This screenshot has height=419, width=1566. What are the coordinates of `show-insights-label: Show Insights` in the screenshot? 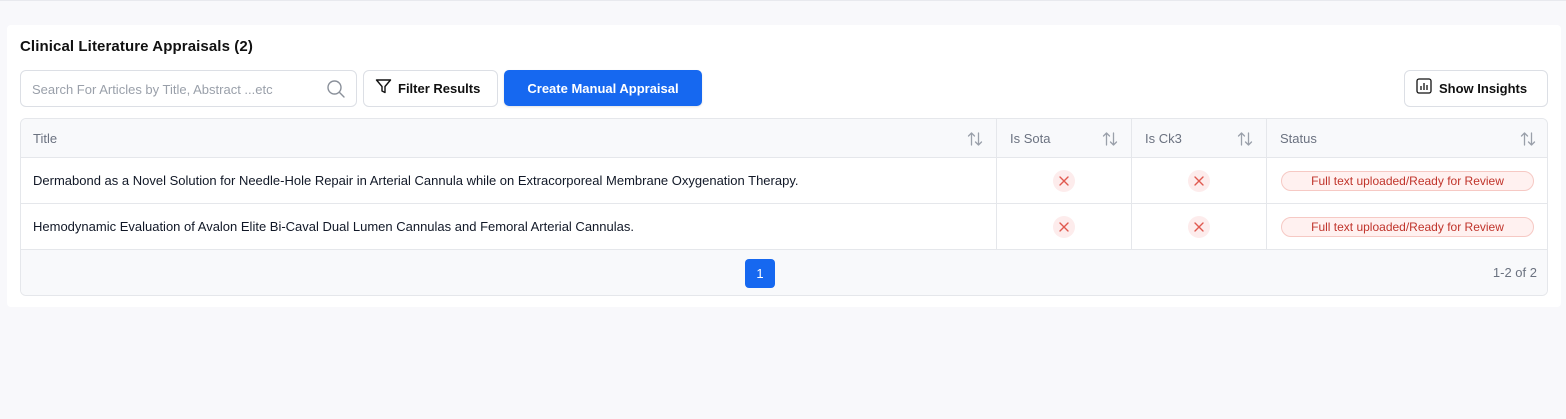 It's located at (1483, 88).